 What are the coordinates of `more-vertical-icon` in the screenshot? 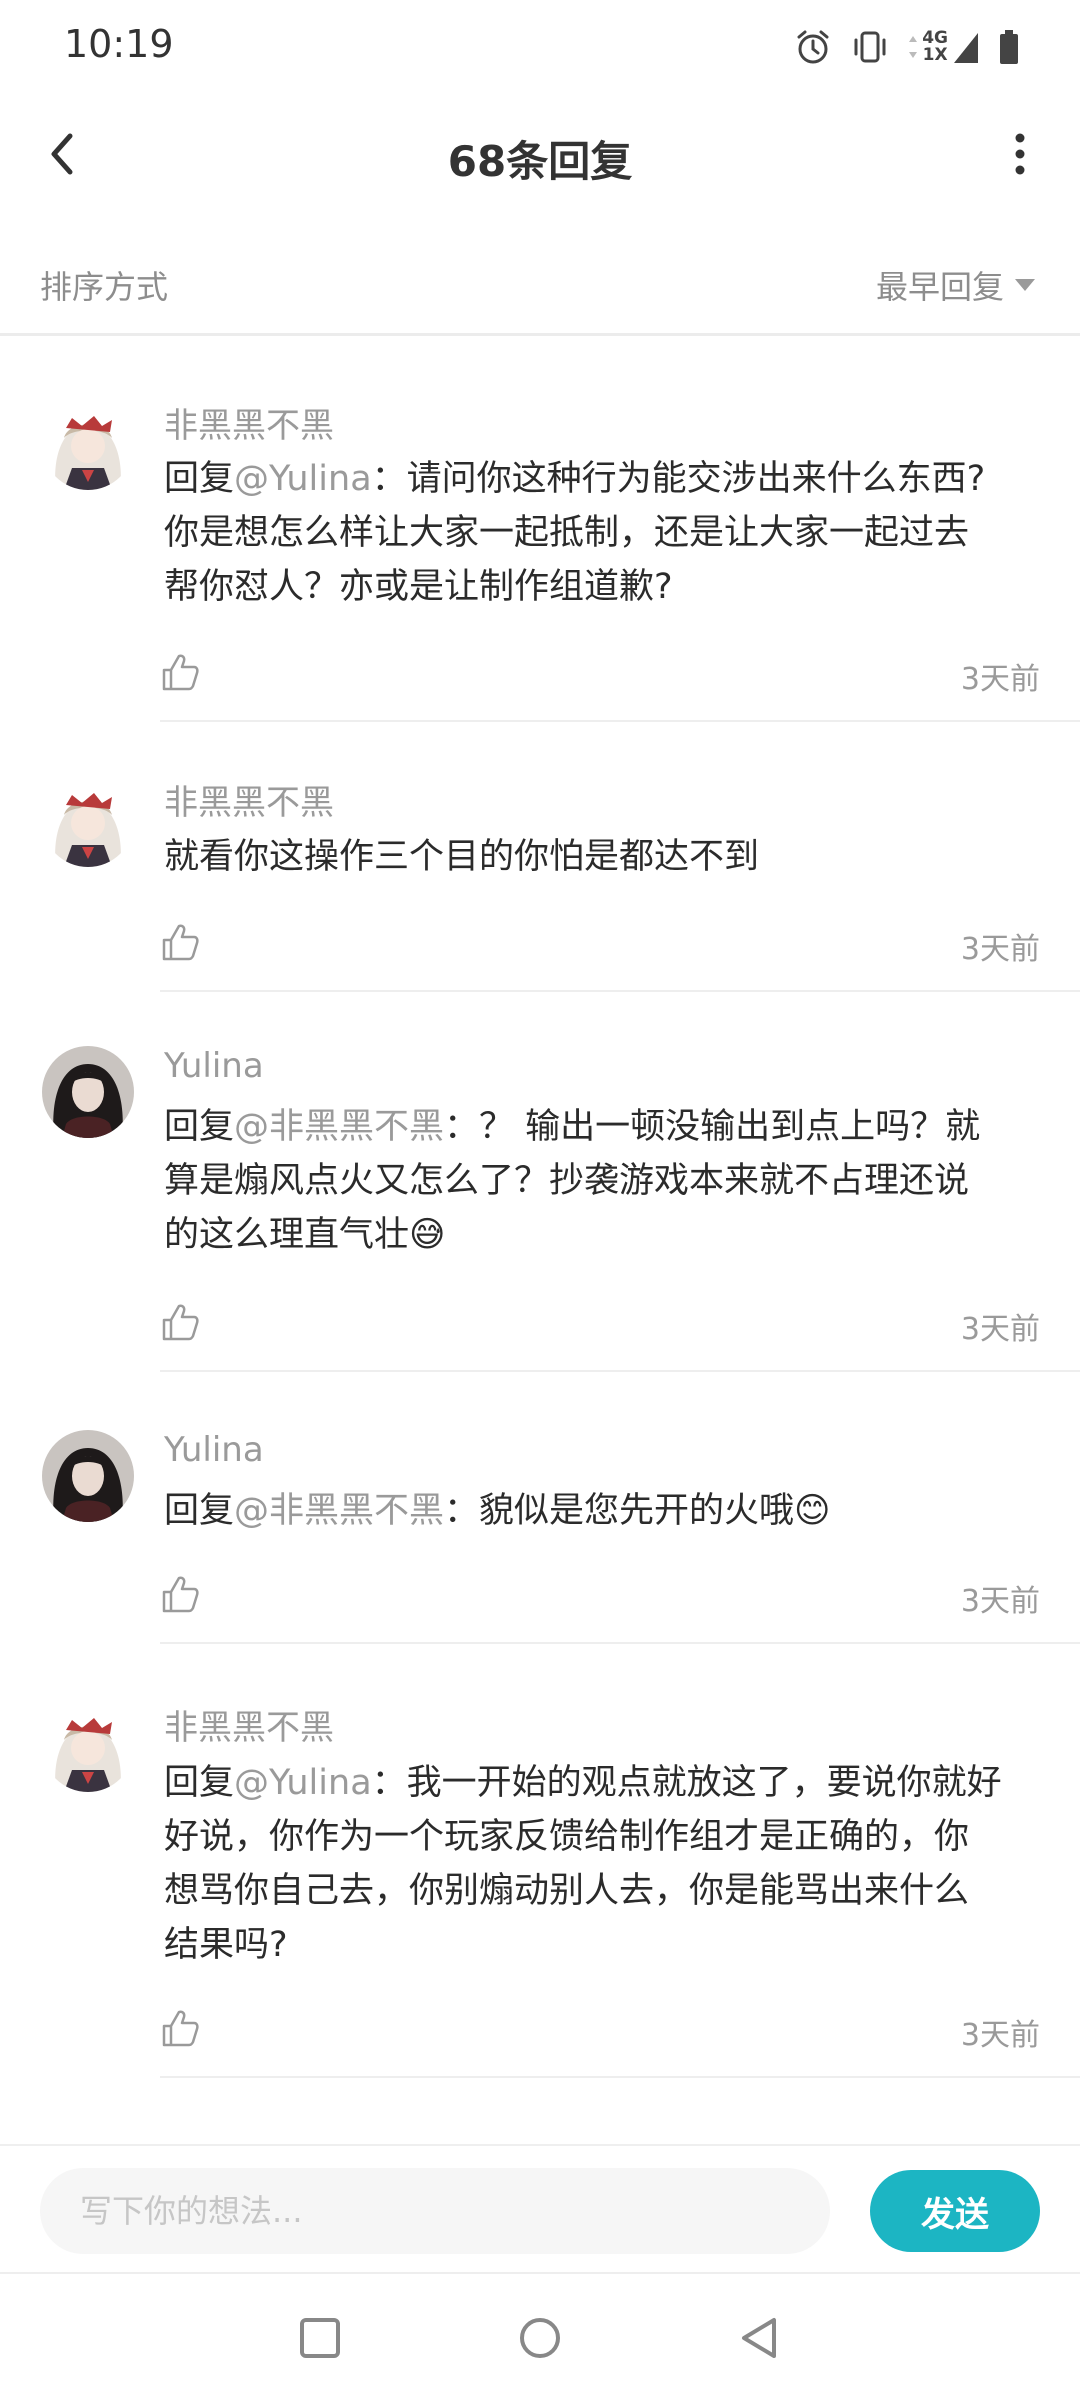 It's located at (1020, 154).